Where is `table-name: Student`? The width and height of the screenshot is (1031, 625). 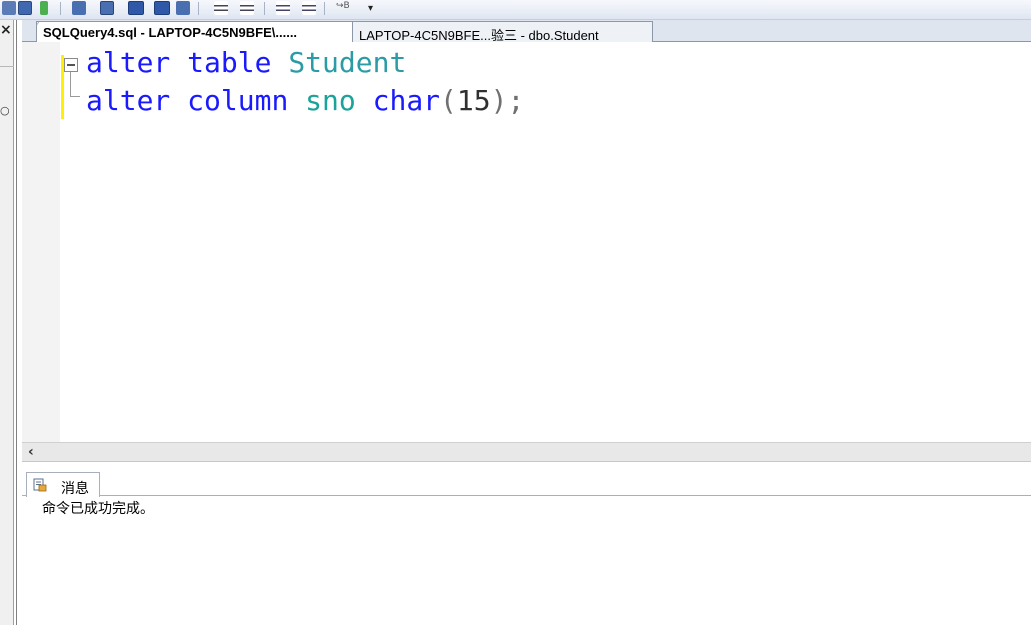 table-name: Student is located at coordinates (347, 62).